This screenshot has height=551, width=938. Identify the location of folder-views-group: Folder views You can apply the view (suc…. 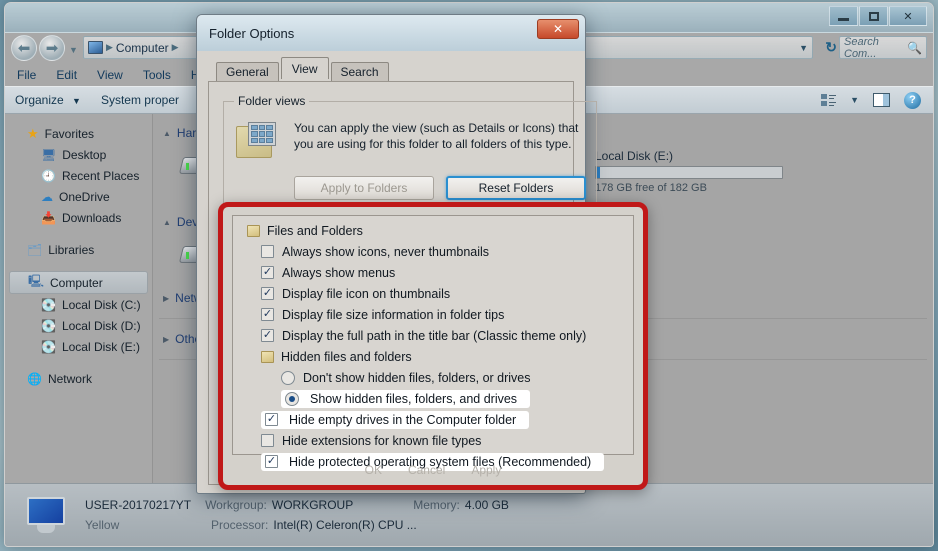
(410, 154).